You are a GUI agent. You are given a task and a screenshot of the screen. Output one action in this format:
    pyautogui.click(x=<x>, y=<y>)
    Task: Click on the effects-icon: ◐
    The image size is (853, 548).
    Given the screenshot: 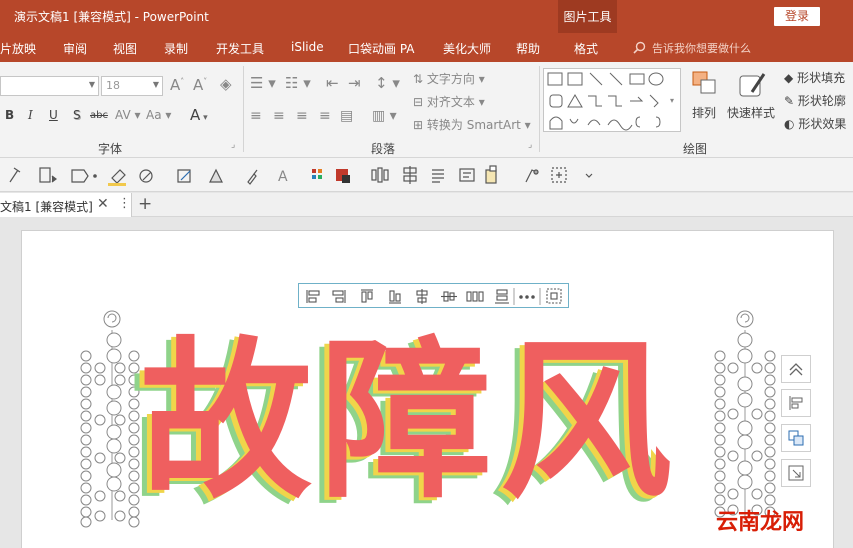 What is the action you would take?
    pyautogui.click(x=789, y=124)
    